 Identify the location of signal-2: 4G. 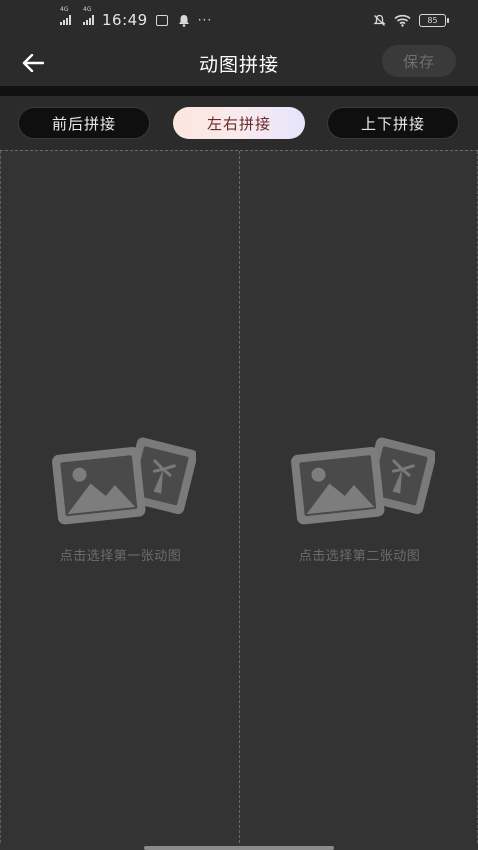
(88, 16).